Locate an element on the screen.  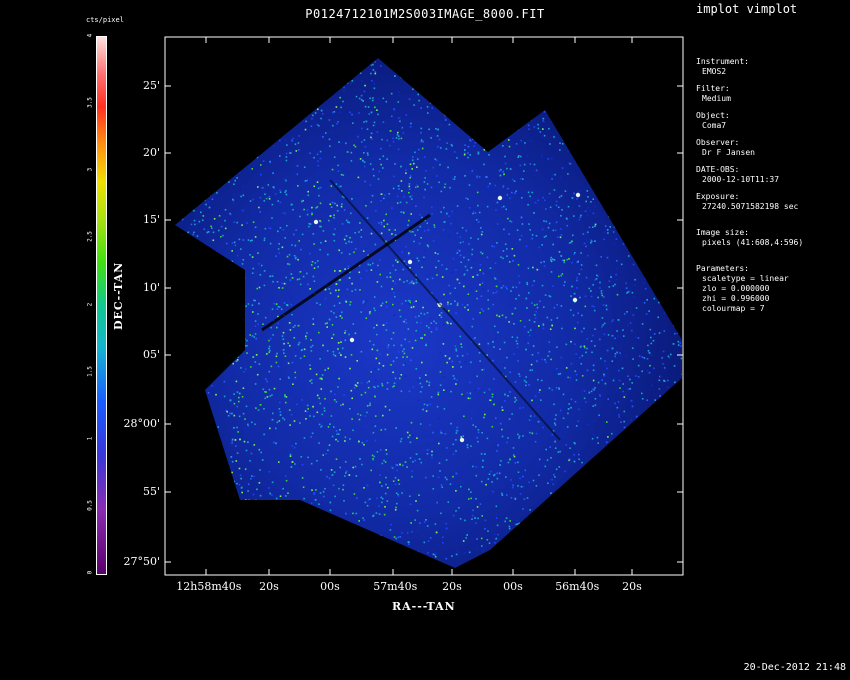
object-label: Object: is located at coordinates (713, 115).